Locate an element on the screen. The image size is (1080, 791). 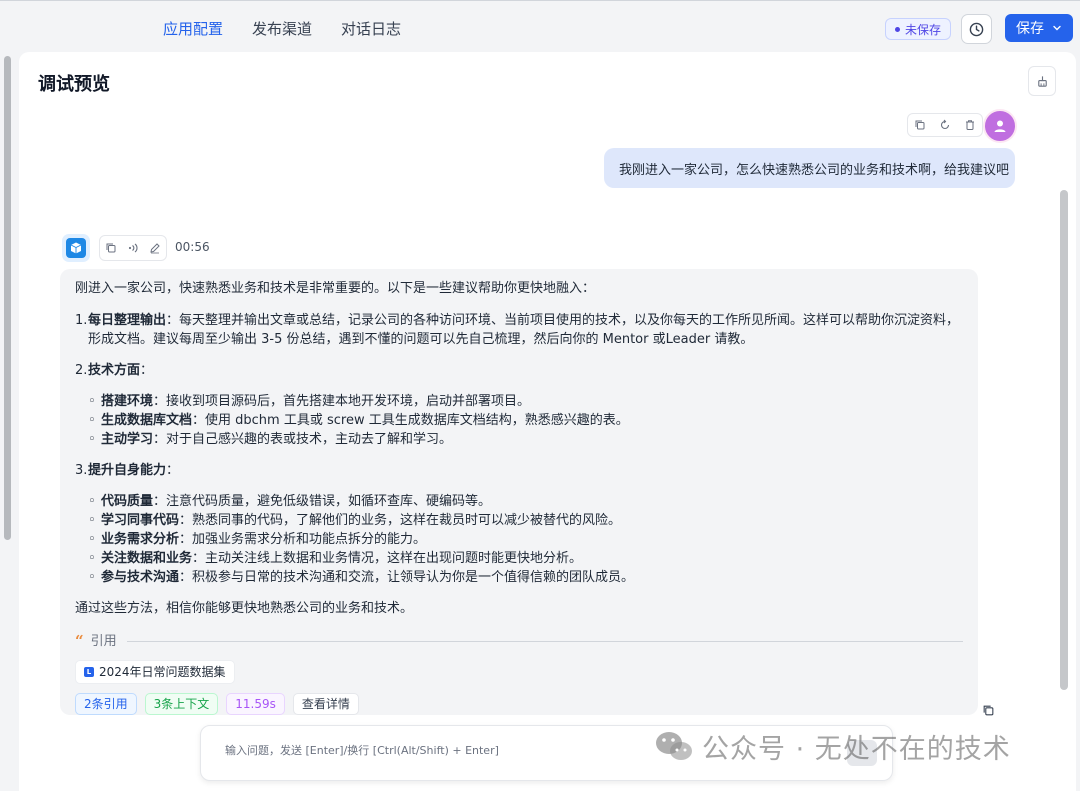
dataset-chip: L 2024年日常问题数据集 is located at coordinates (155, 672).